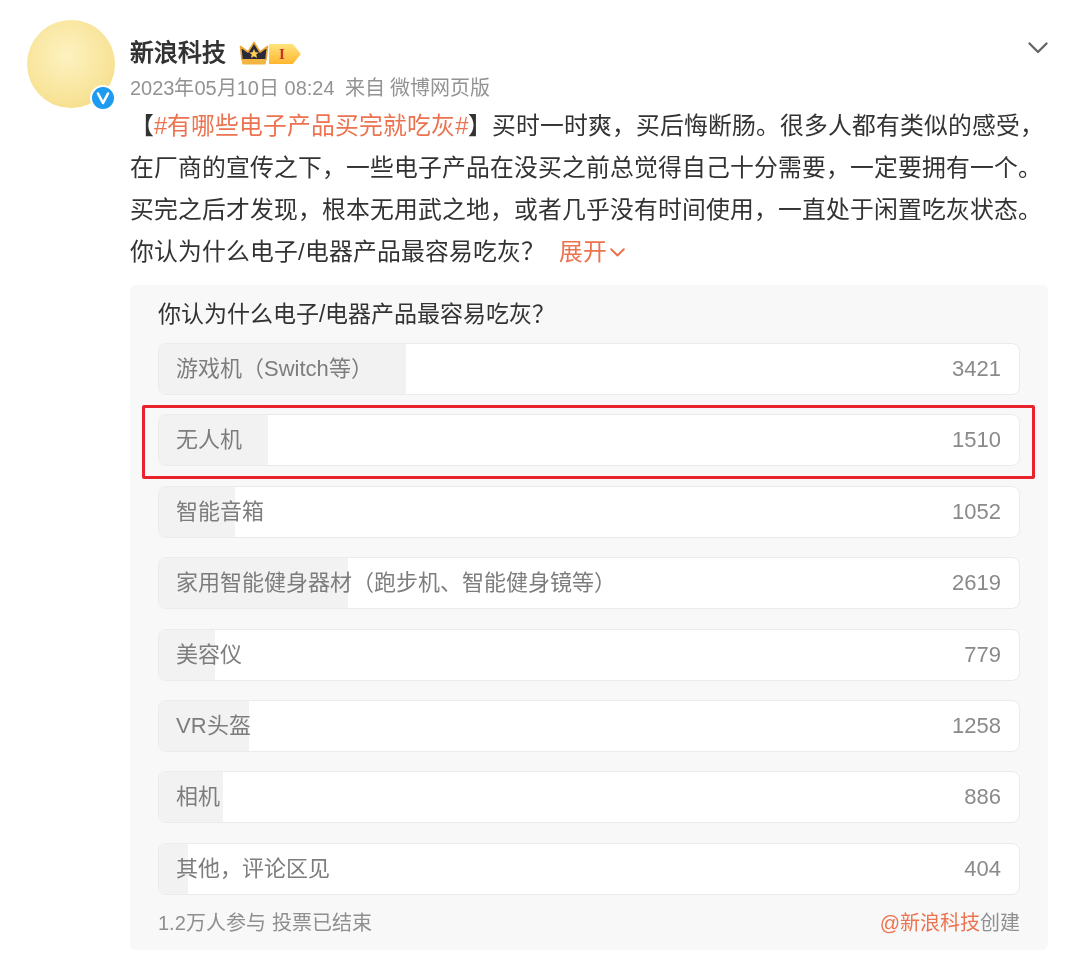 This screenshot has width=1080, height=970. What do you see at coordinates (976, 511) in the screenshot?
I see `vote-count: 1052` at bounding box center [976, 511].